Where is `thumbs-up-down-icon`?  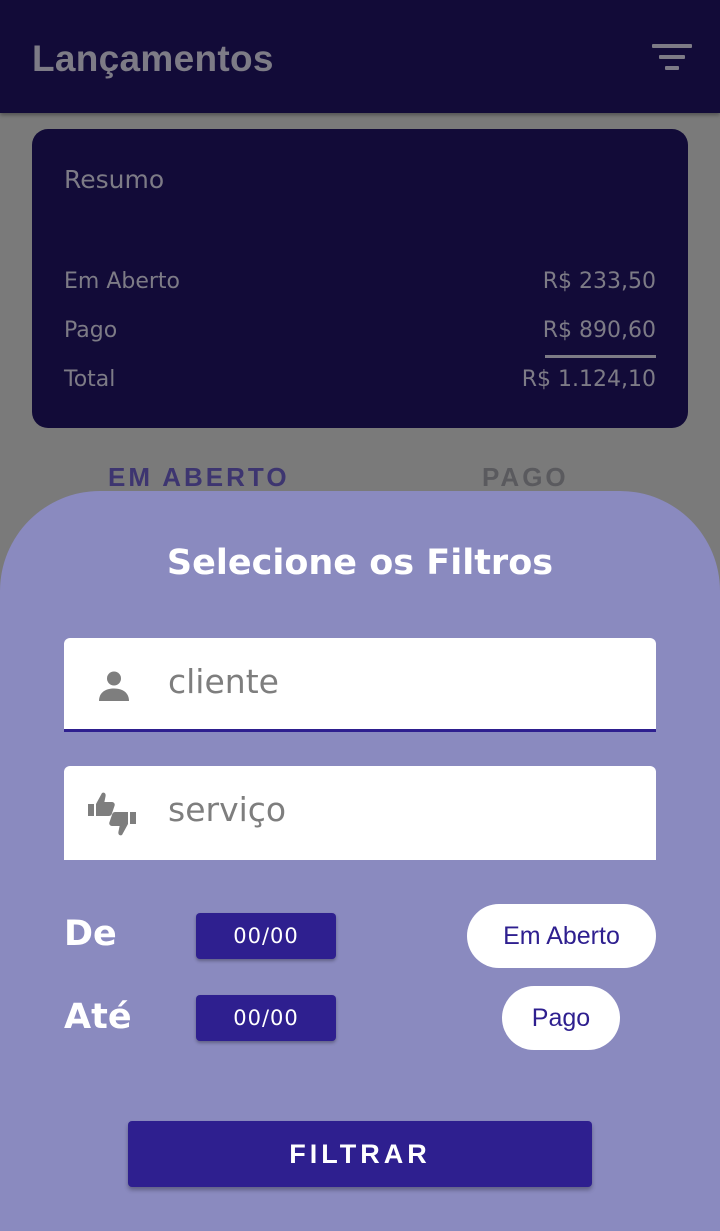
thumbs-up-down-icon is located at coordinates (112, 814).